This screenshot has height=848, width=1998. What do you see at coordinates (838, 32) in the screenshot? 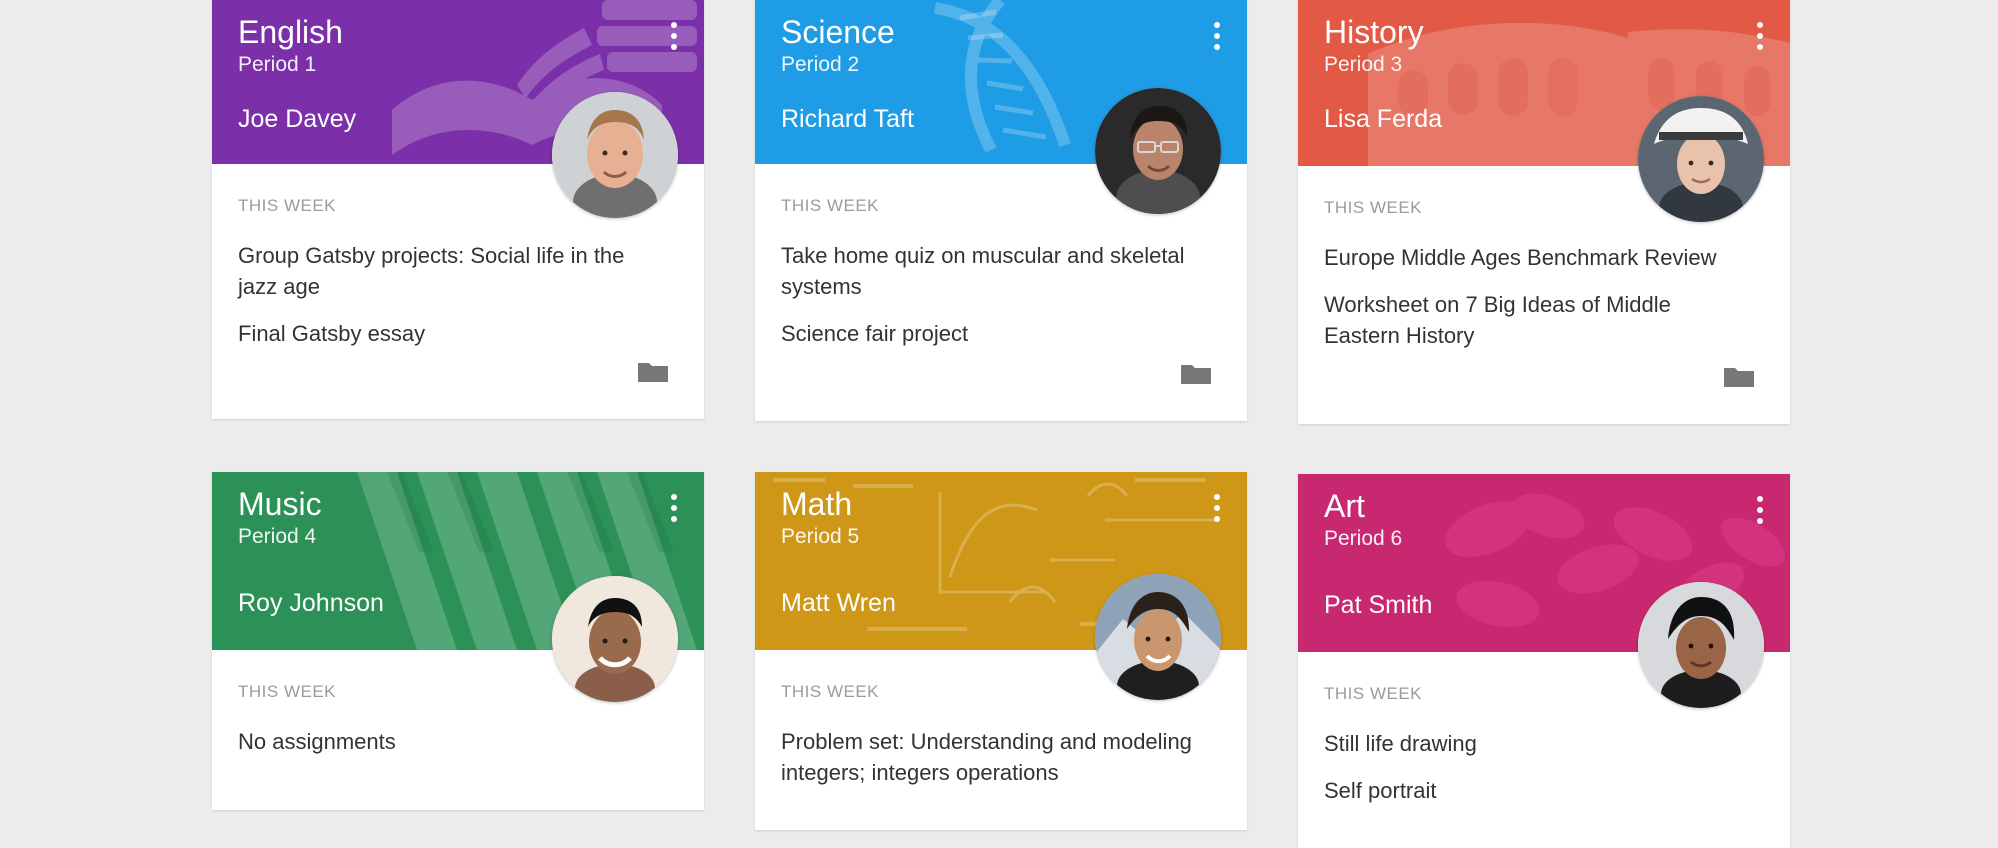
I see `class-title: Science` at bounding box center [838, 32].